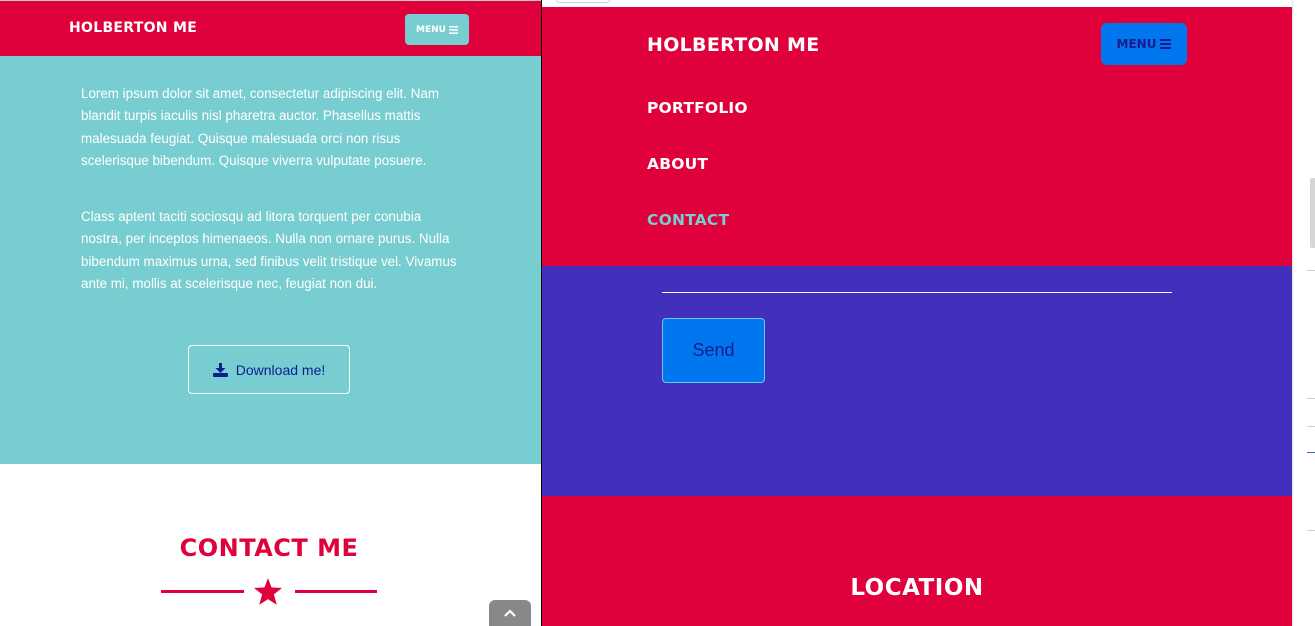 The height and width of the screenshot is (626, 1315). I want to click on download-label: Download me!, so click(280, 369).